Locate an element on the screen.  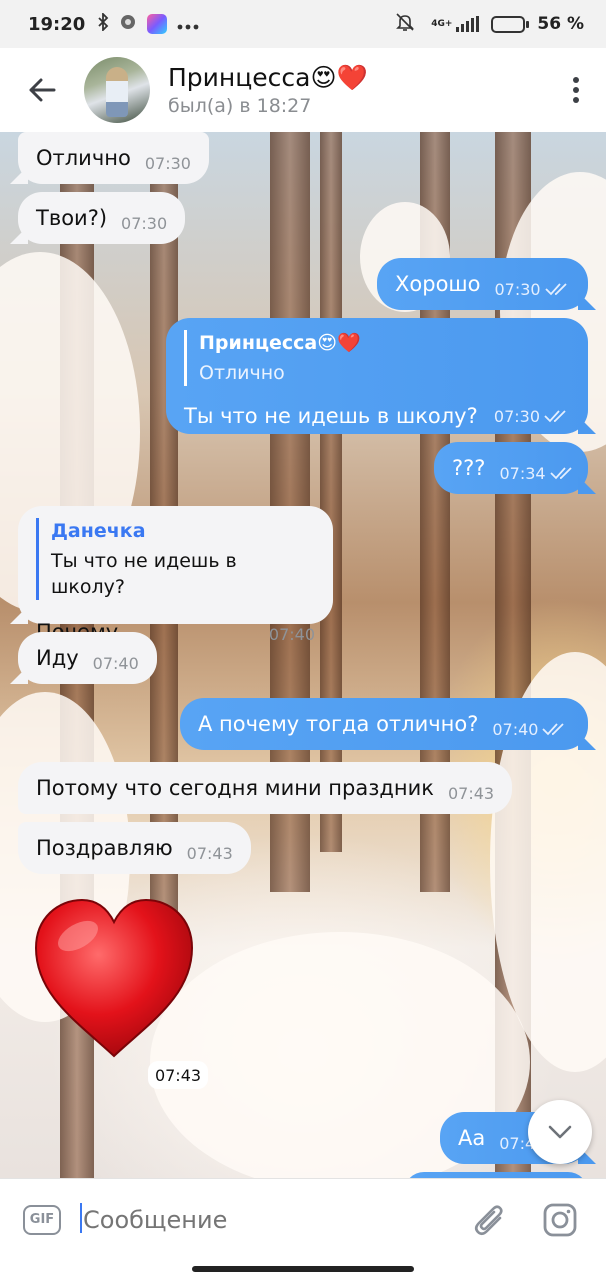
text-caret is located at coordinates (81, 1218).